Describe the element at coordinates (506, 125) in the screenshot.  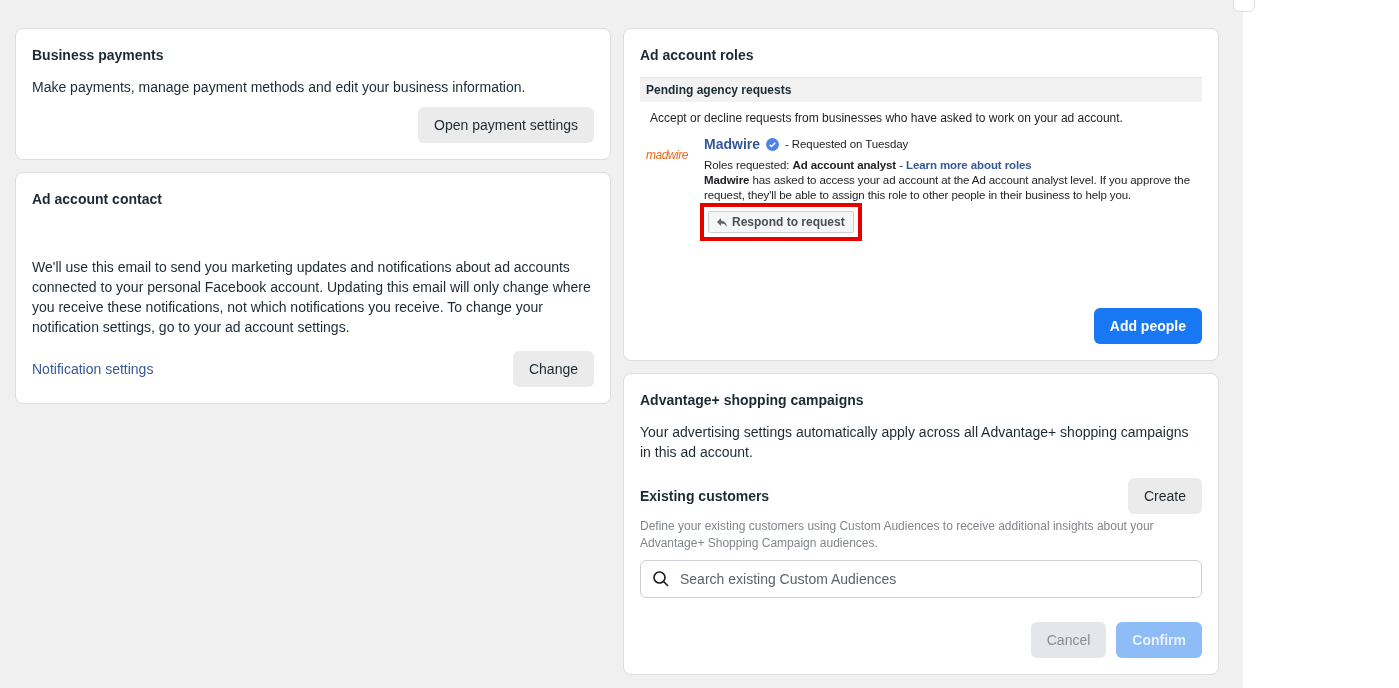
I see `open-payment-settings-button: Open payment settings` at that location.